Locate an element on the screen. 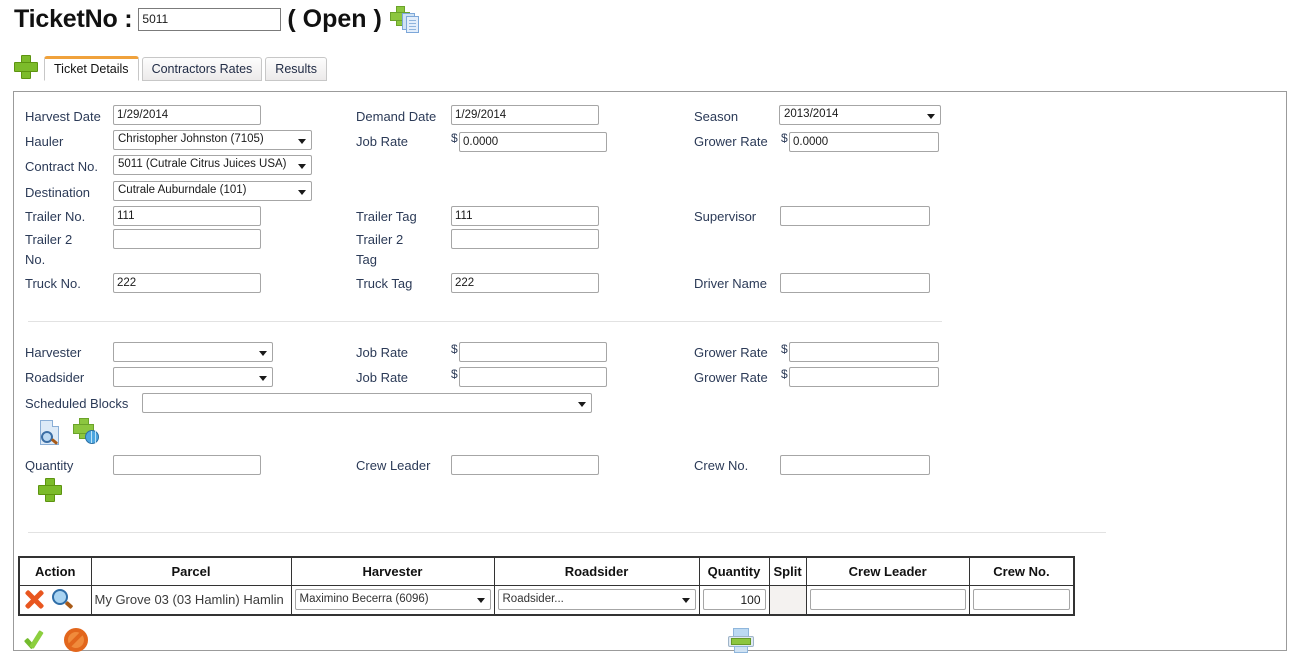  trailer2-tag-input is located at coordinates (525, 239).